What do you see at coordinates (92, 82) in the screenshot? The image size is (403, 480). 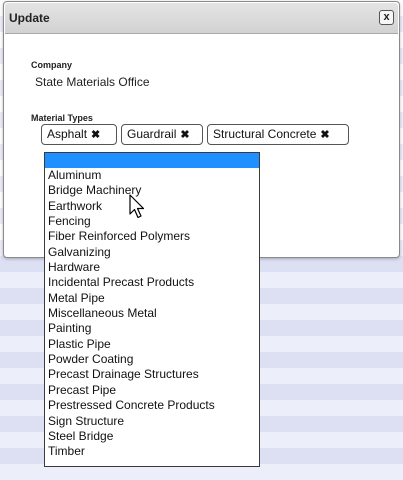 I see `company-value: State Materials Office` at bounding box center [92, 82].